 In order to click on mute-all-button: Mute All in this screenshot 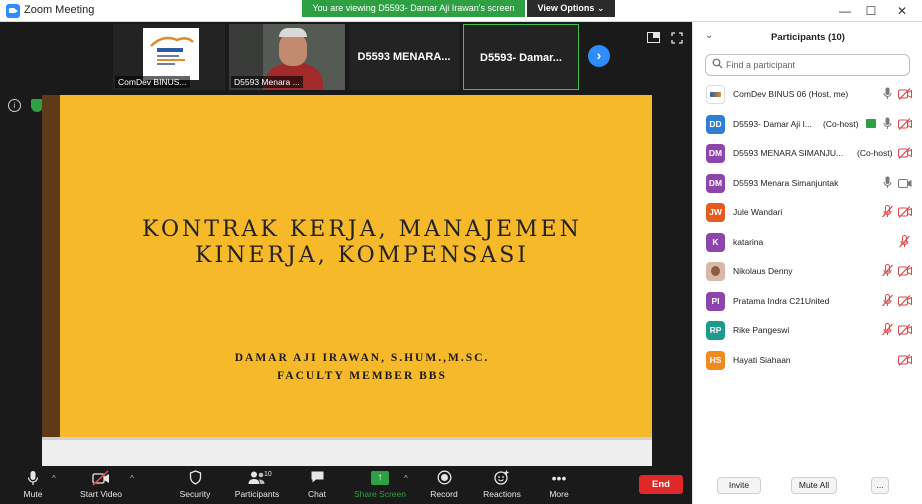, I will do `click(814, 485)`.